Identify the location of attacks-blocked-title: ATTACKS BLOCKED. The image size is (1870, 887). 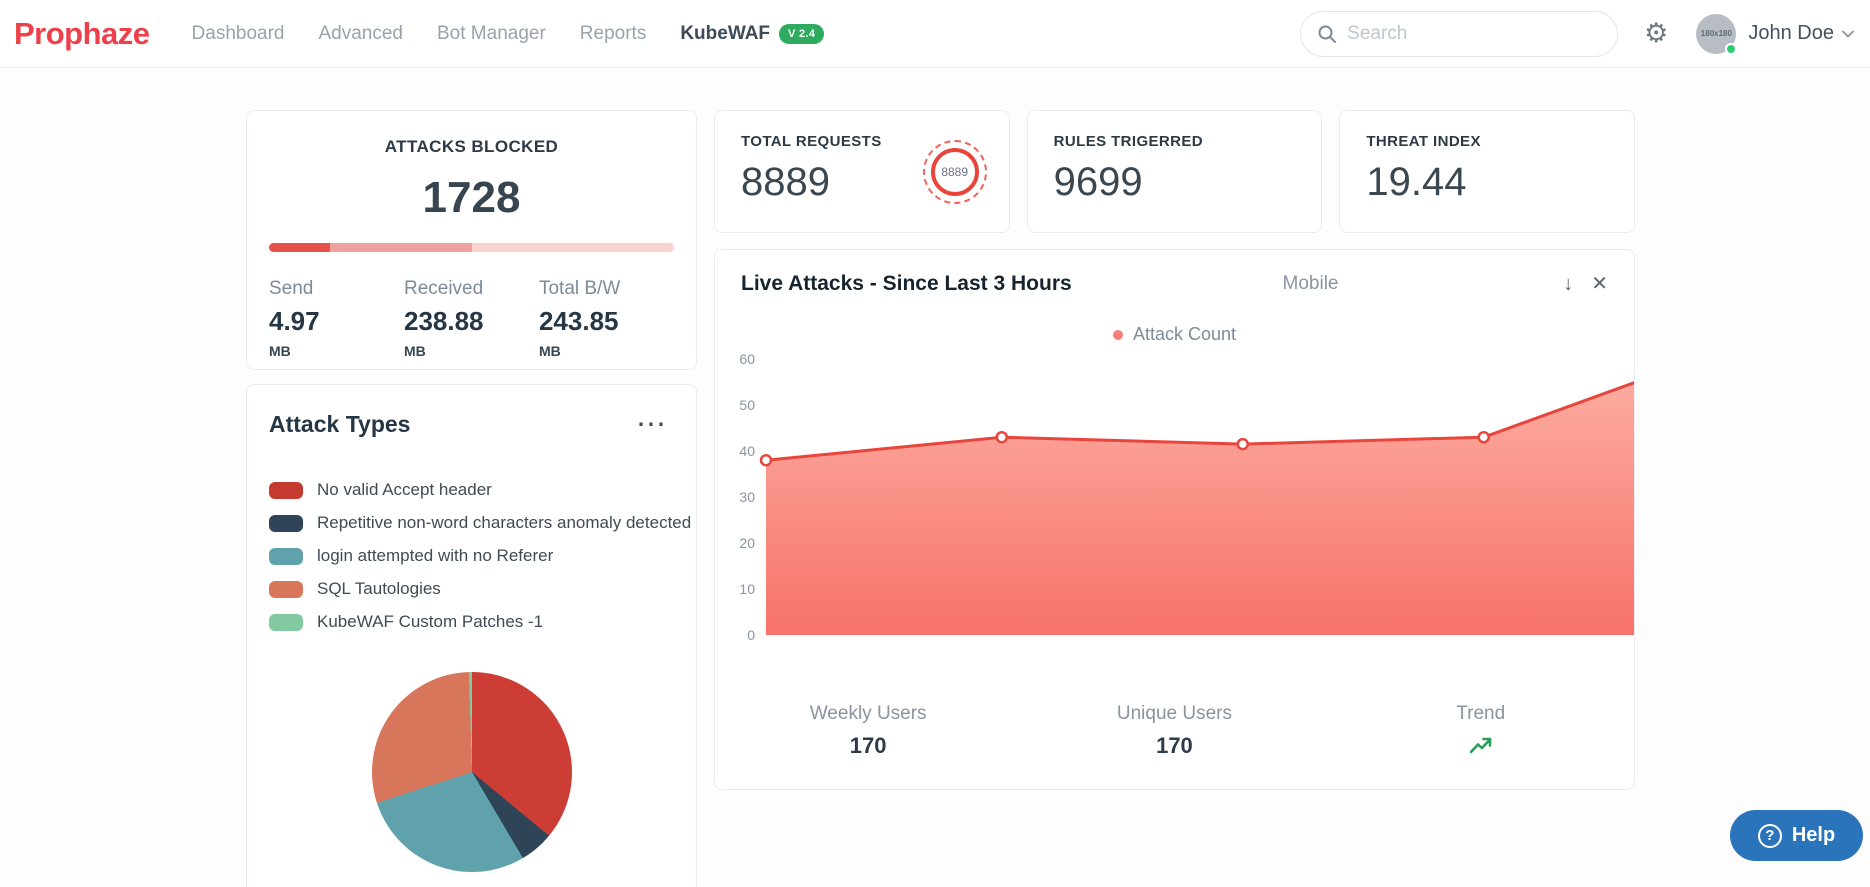
(471, 146).